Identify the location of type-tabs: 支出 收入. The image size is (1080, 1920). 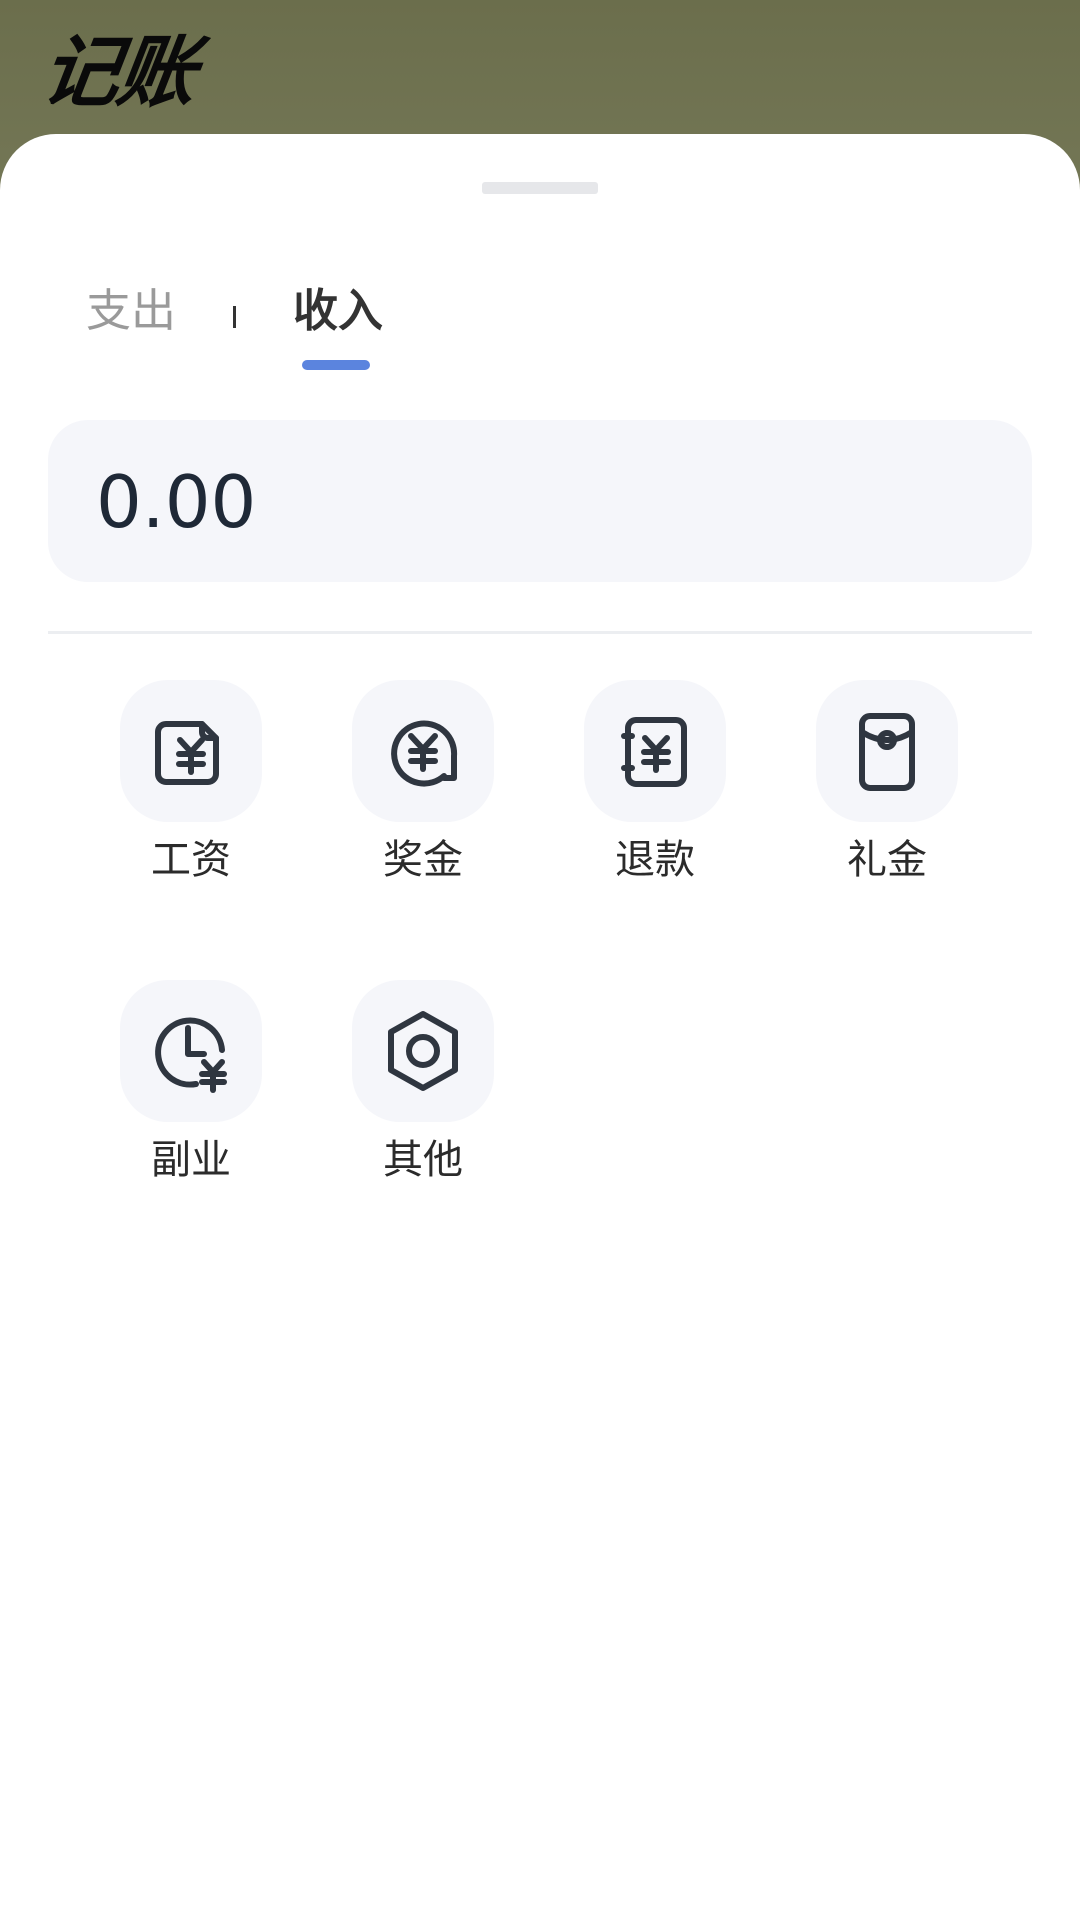
(386, 338).